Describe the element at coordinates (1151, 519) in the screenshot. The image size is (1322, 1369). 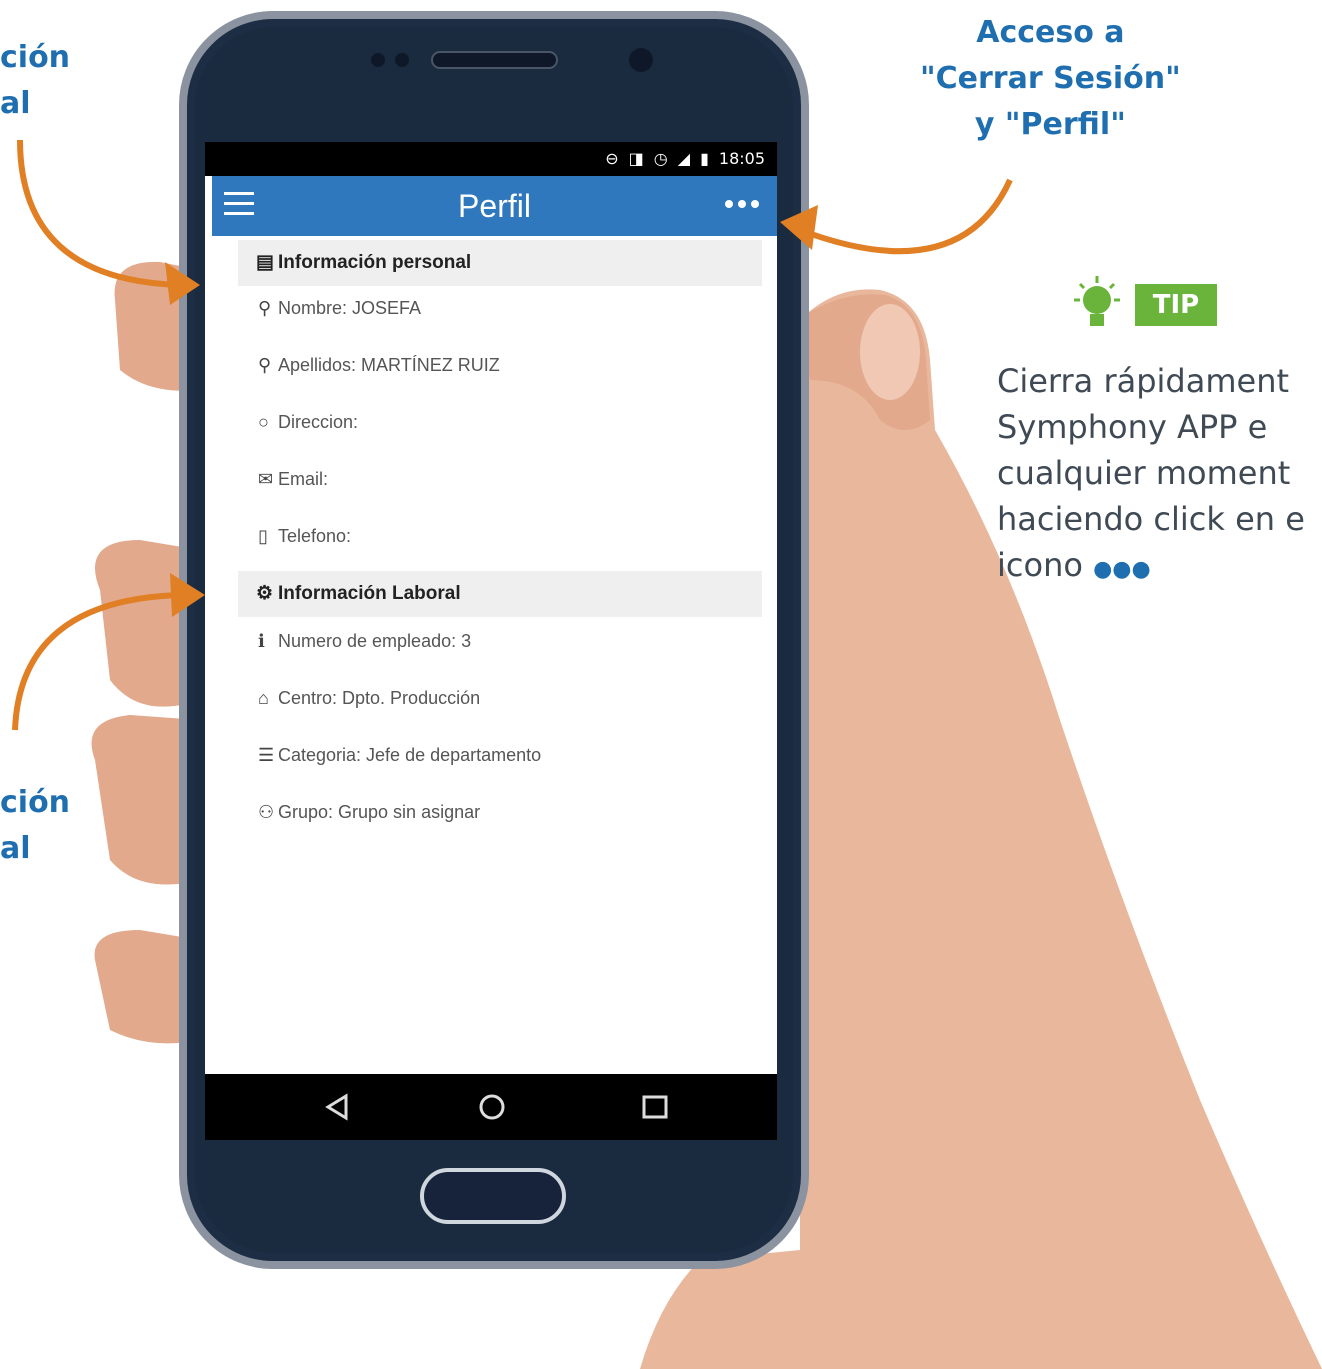
I see `tip-line: haciendo click en e` at that location.